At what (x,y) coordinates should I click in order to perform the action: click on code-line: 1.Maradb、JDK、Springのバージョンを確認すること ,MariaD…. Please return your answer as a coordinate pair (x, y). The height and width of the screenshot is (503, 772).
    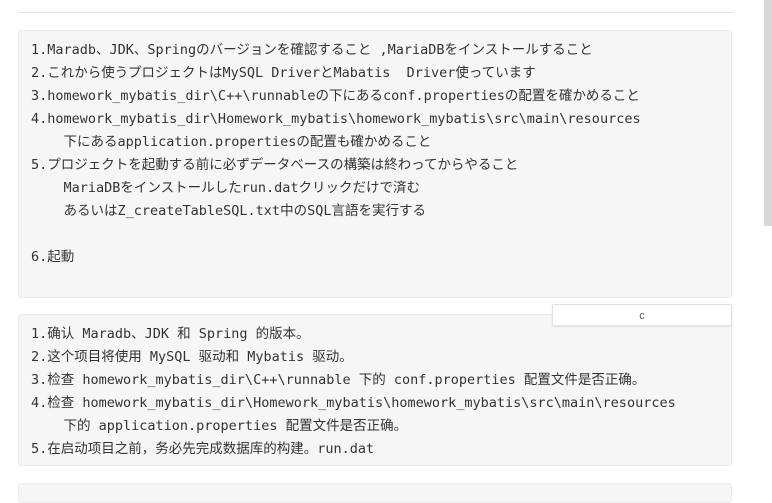
    Looking at the image, I should click on (312, 50).